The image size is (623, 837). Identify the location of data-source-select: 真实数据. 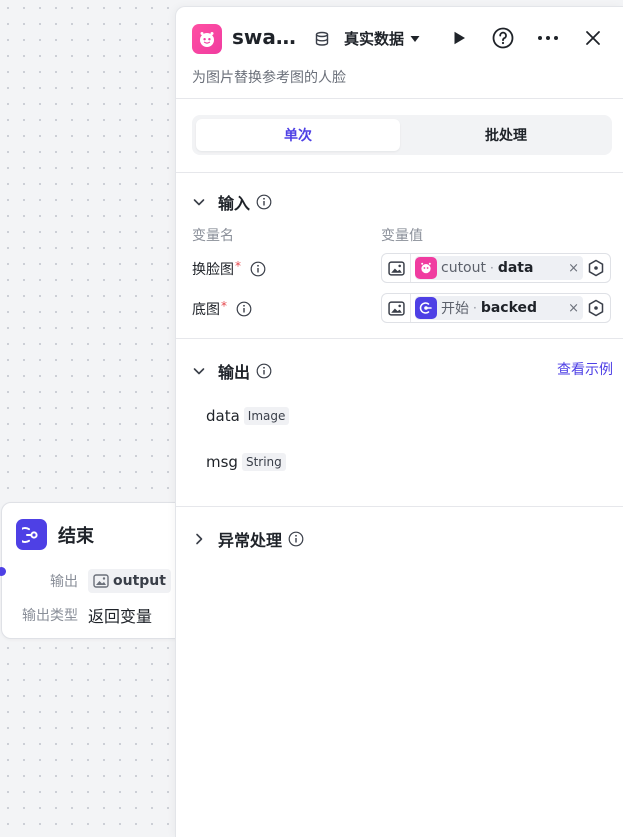
(382, 38).